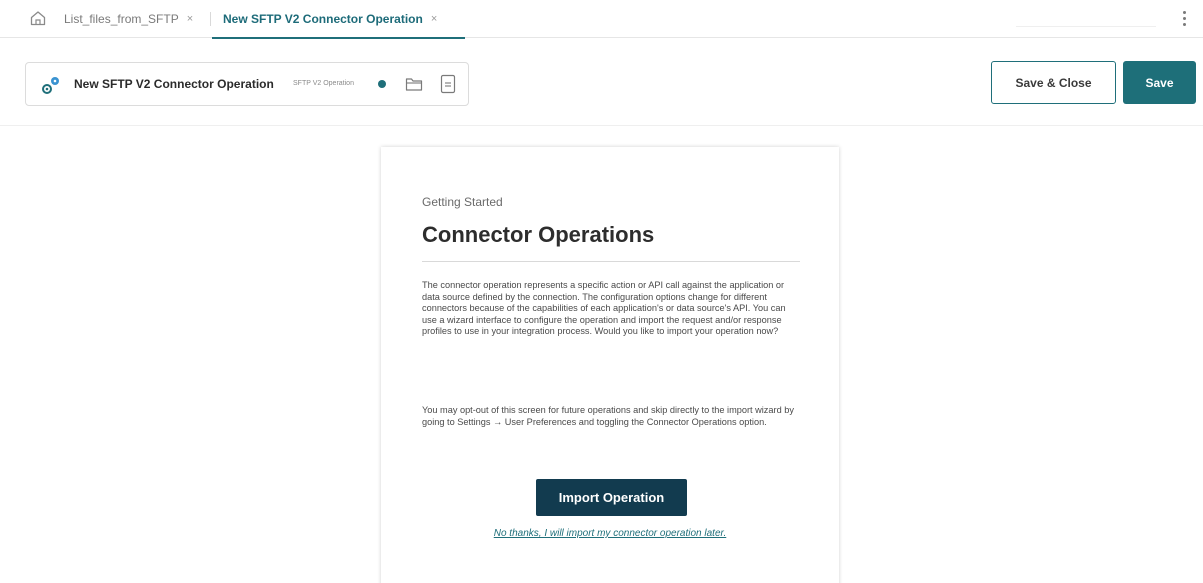 The image size is (1203, 583). What do you see at coordinates (611, 261) in the screenshot?
I see `title-divider` at bounding box center [611, 261].